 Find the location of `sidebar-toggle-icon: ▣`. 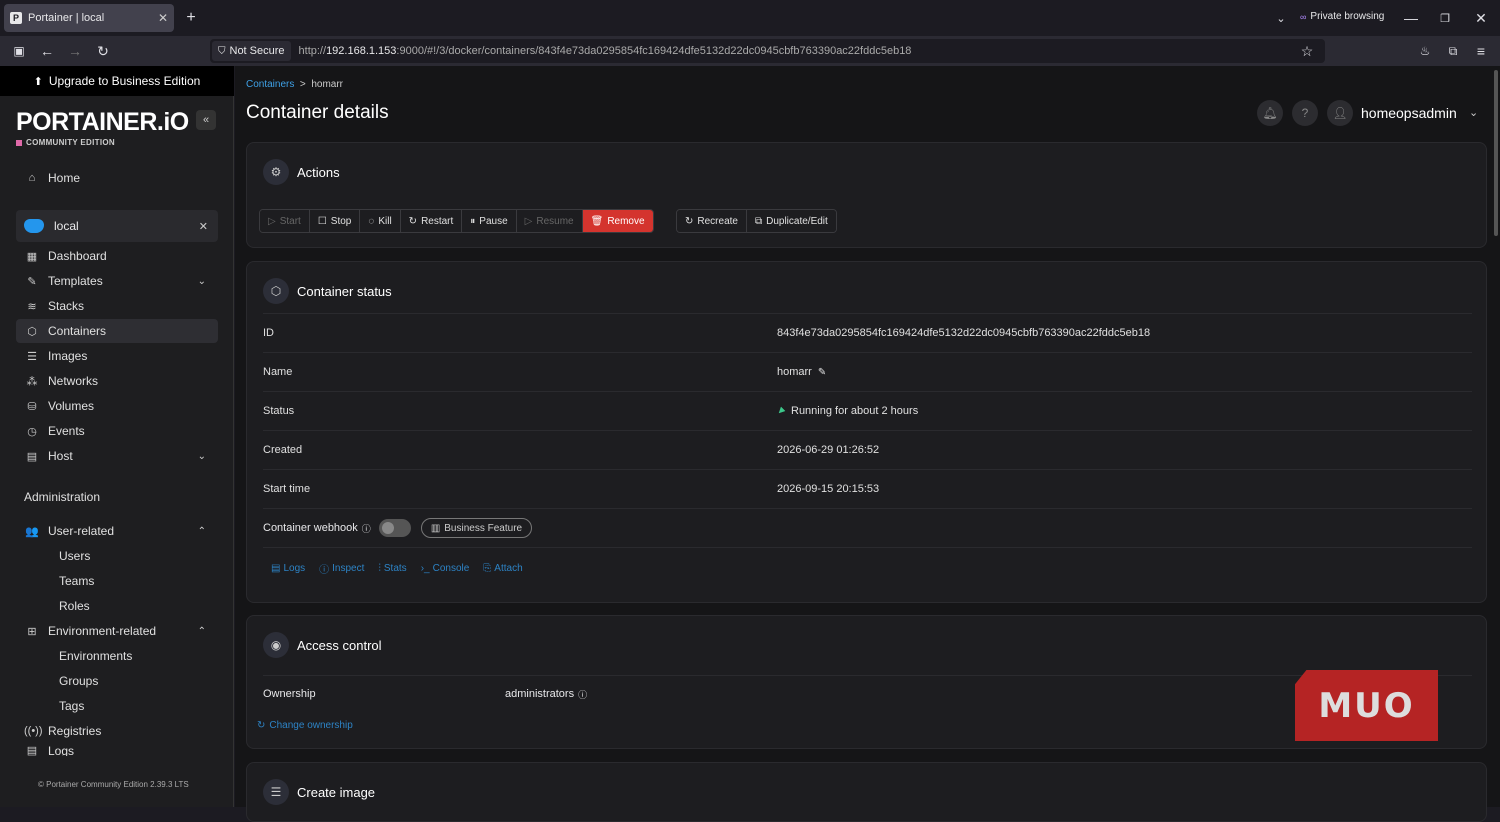

sidebar-toggle-icon: ▣ is located at coordinates (19, 51).